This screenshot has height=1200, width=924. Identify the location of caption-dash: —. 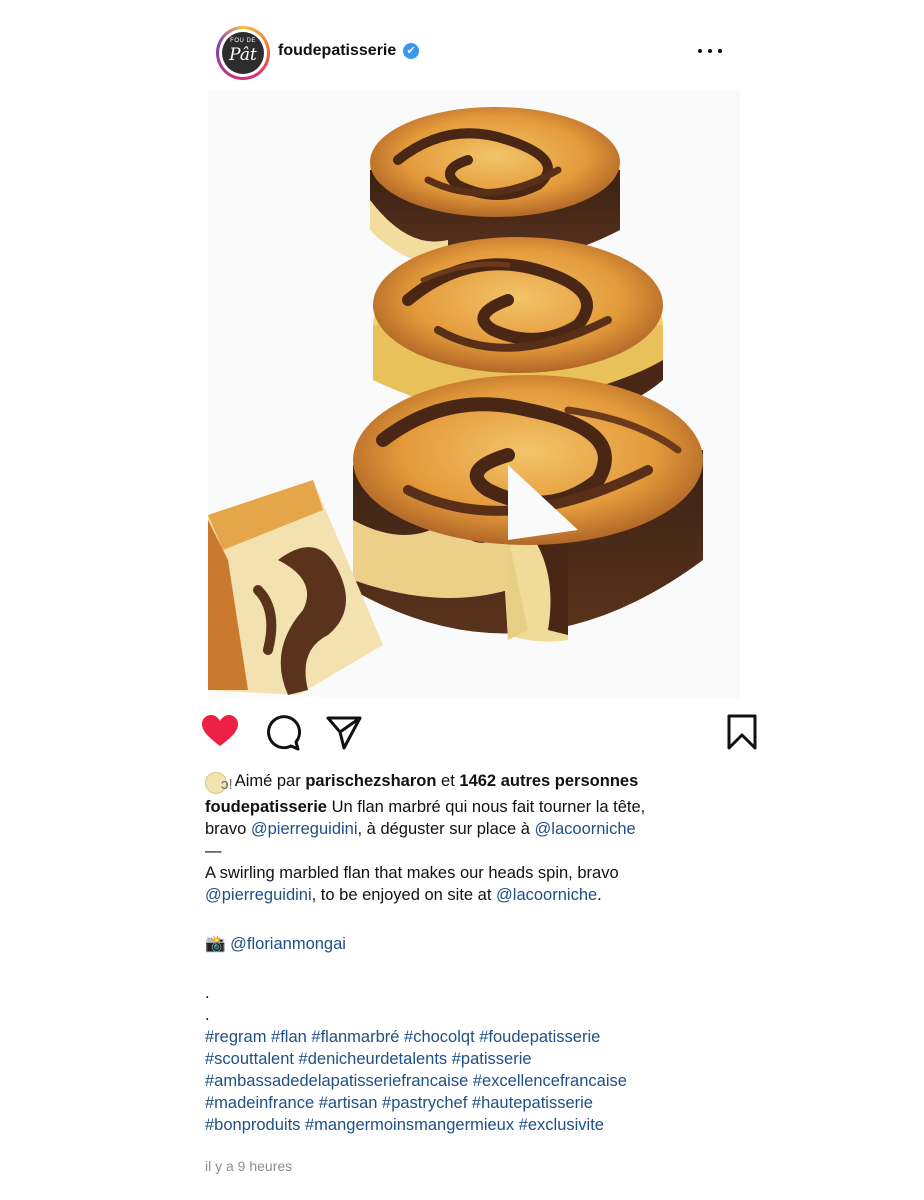
(213, 851).